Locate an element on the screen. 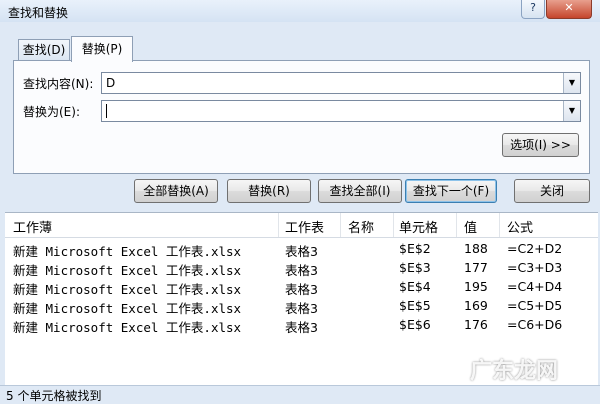 This screenshot has width=600, height=404. cell-address: $E$4 is located at coordinates (415, 286).